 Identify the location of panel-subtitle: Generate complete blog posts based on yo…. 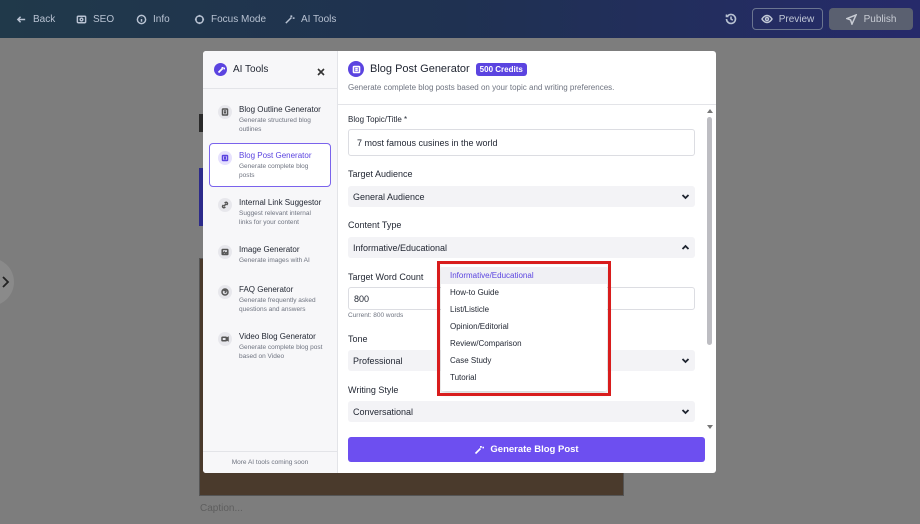
(481, 87).